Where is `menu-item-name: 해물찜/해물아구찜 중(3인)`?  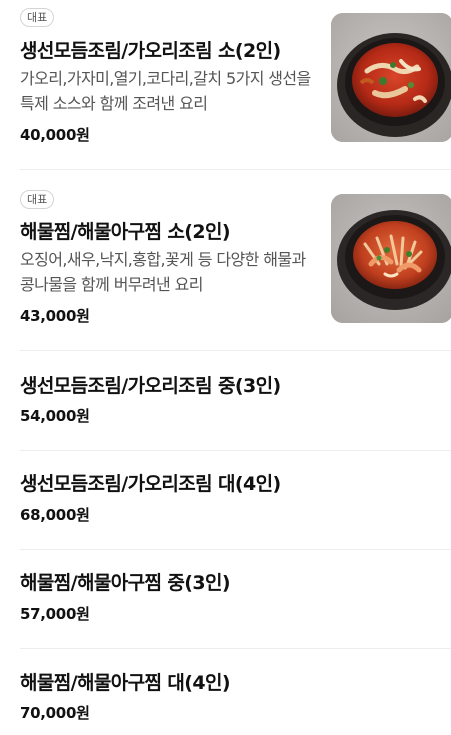
menu-item-name: 해물찜/해물아구찜 중(3인) is located at coordinates (125, 583).